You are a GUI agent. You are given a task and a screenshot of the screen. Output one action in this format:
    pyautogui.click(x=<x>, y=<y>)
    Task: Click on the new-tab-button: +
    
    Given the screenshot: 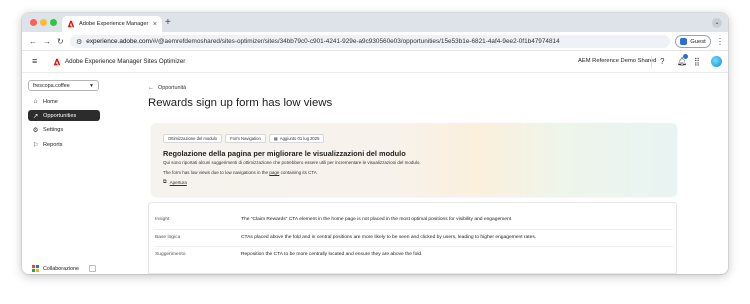 What is the action you would take?
    pyautogui.click(x=168, y=23)
    